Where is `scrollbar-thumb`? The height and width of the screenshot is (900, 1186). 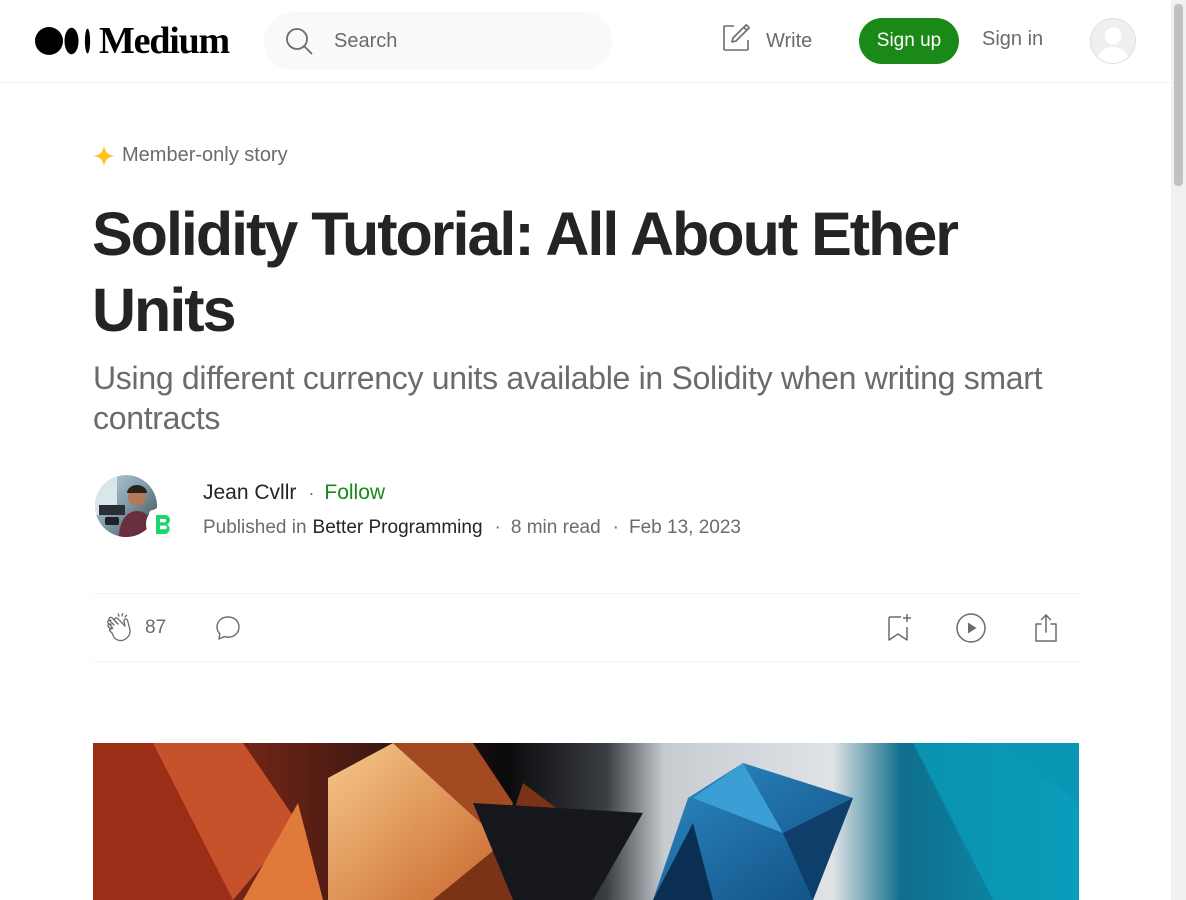 scrollbar-thumb is located at coordinates (1178, 95).